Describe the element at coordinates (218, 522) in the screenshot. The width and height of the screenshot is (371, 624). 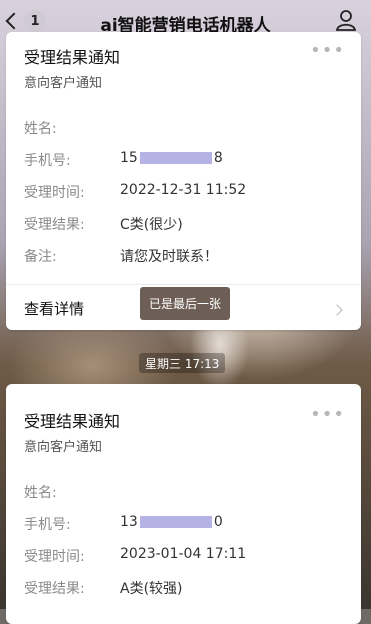
I see `phone-suffix: 0` at that location.